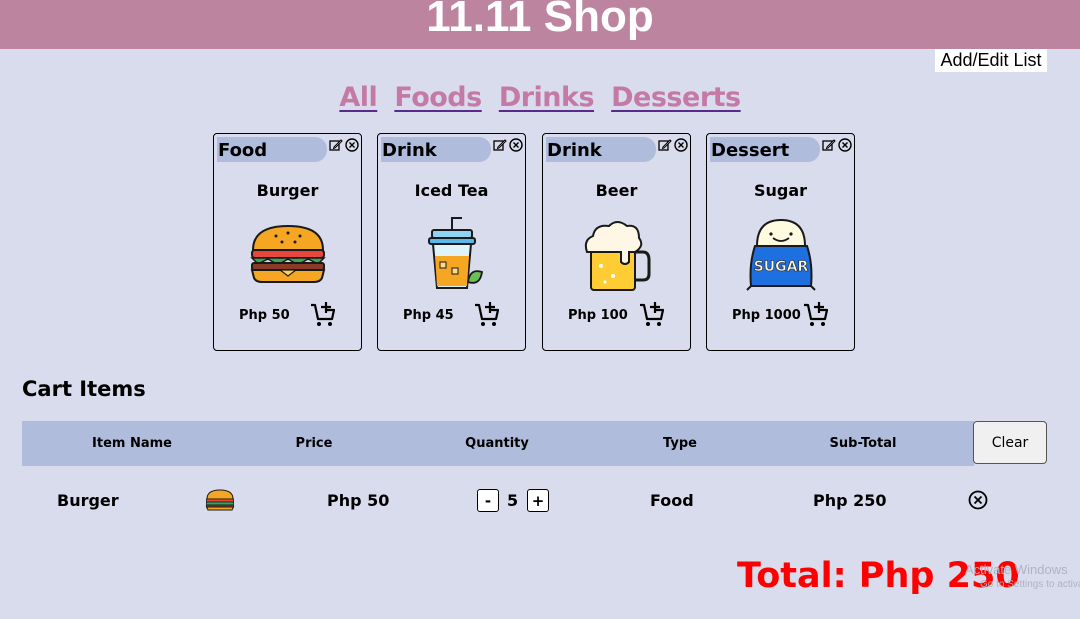 The height and width of the screenshot is (619, 1080). I want to click on activate-windows-subtext: Go to Settings to activate, so click(1030, 584).